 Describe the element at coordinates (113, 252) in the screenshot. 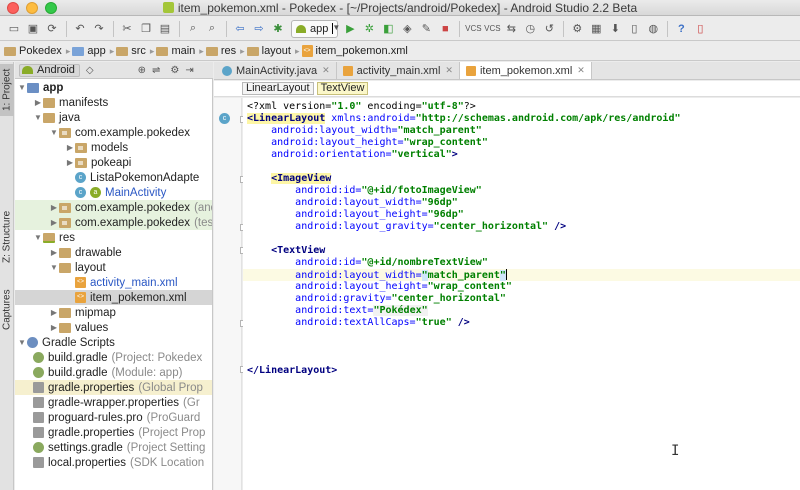

I see `tree-item-drawable: ▶ drawable` at that location.